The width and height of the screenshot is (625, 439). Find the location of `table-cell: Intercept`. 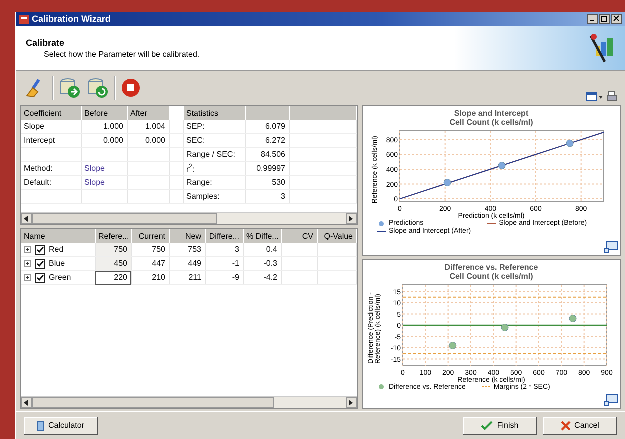

table-cell: Intercept is located at coordinates (51, 141).